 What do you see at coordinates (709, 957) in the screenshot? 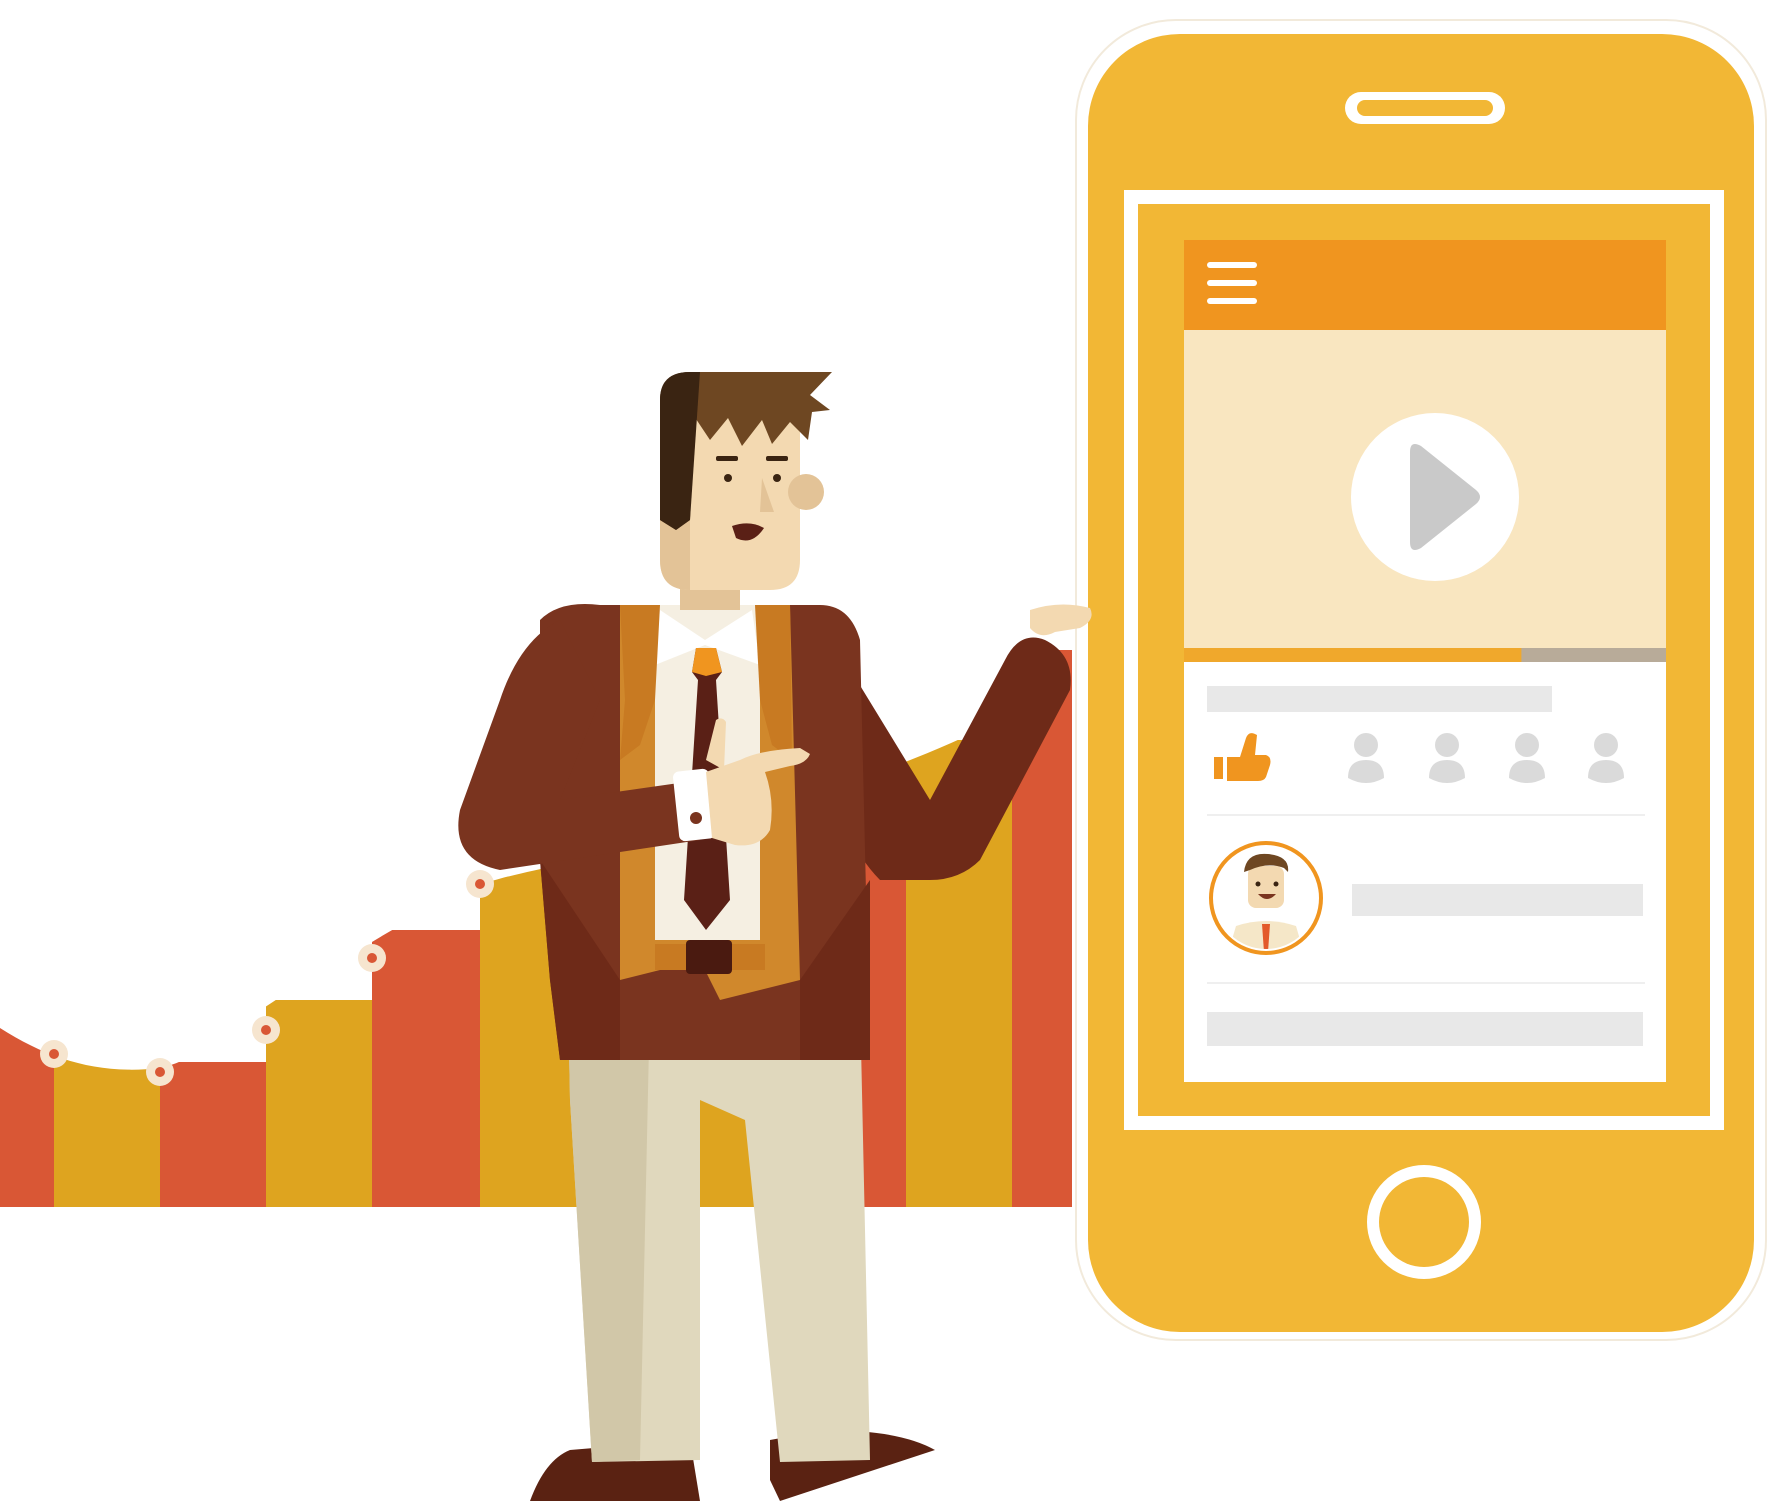
I see `belt-buckle` at bounding box center [709, 957].